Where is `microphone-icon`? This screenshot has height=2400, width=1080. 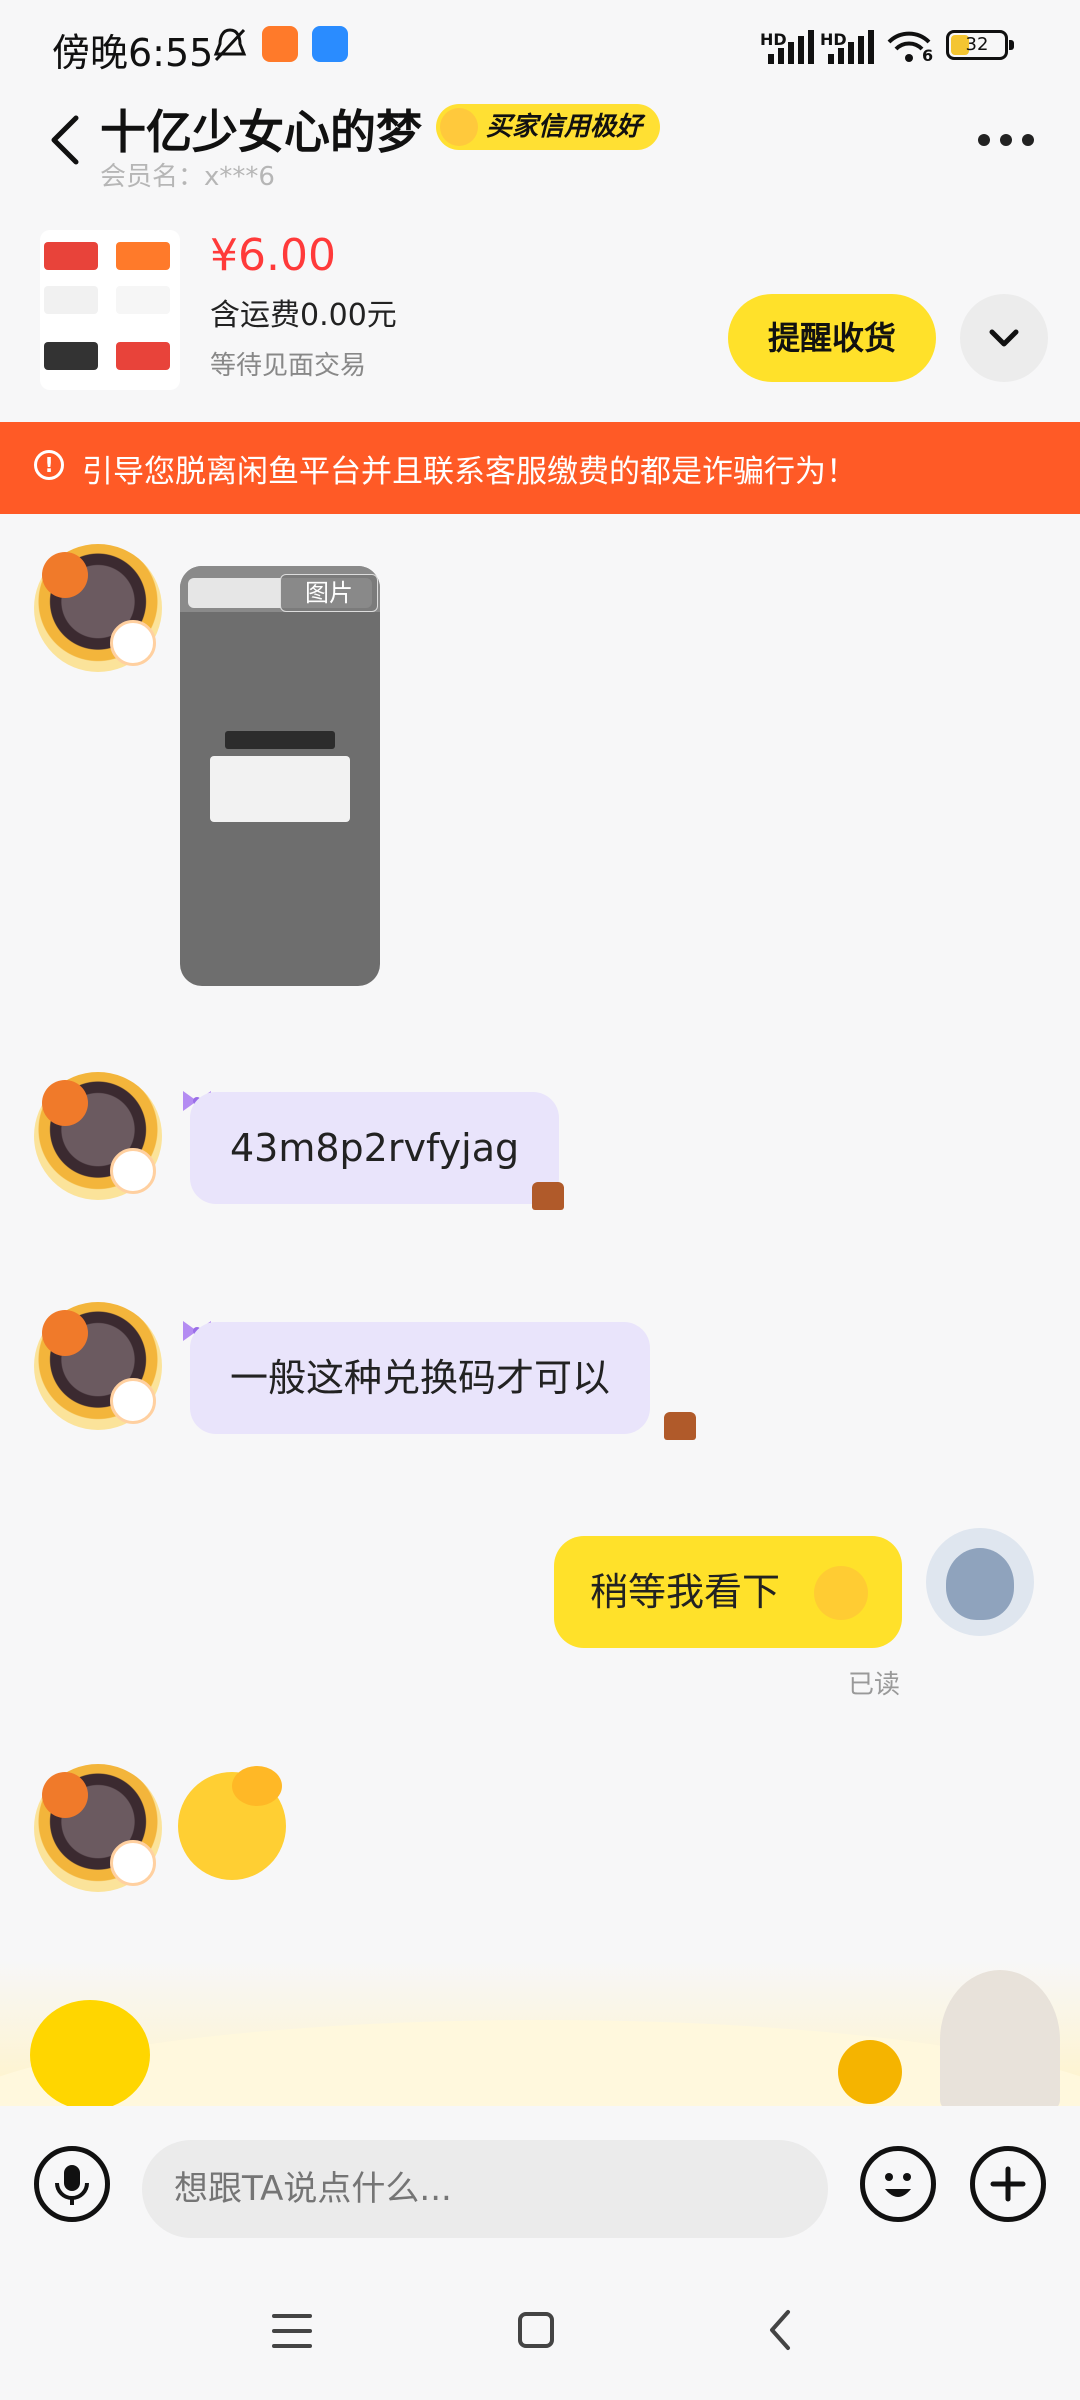
microphone-icon is located at coordinates (72, 2185).